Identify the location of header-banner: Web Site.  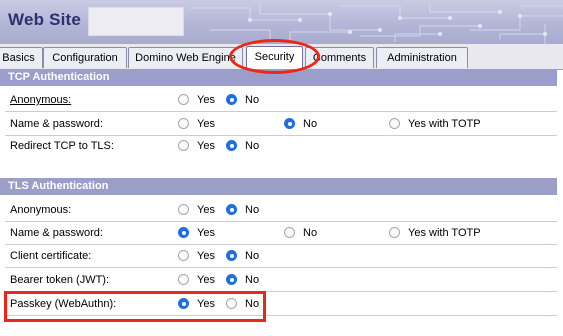
(281, 22).